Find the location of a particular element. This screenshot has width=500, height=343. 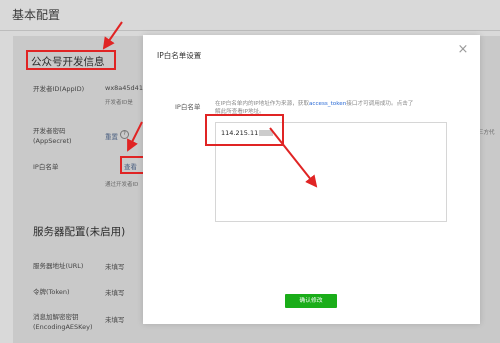

description-text-tail: 接口才可调用成功。点击了 is located at coordinates (380, 104).